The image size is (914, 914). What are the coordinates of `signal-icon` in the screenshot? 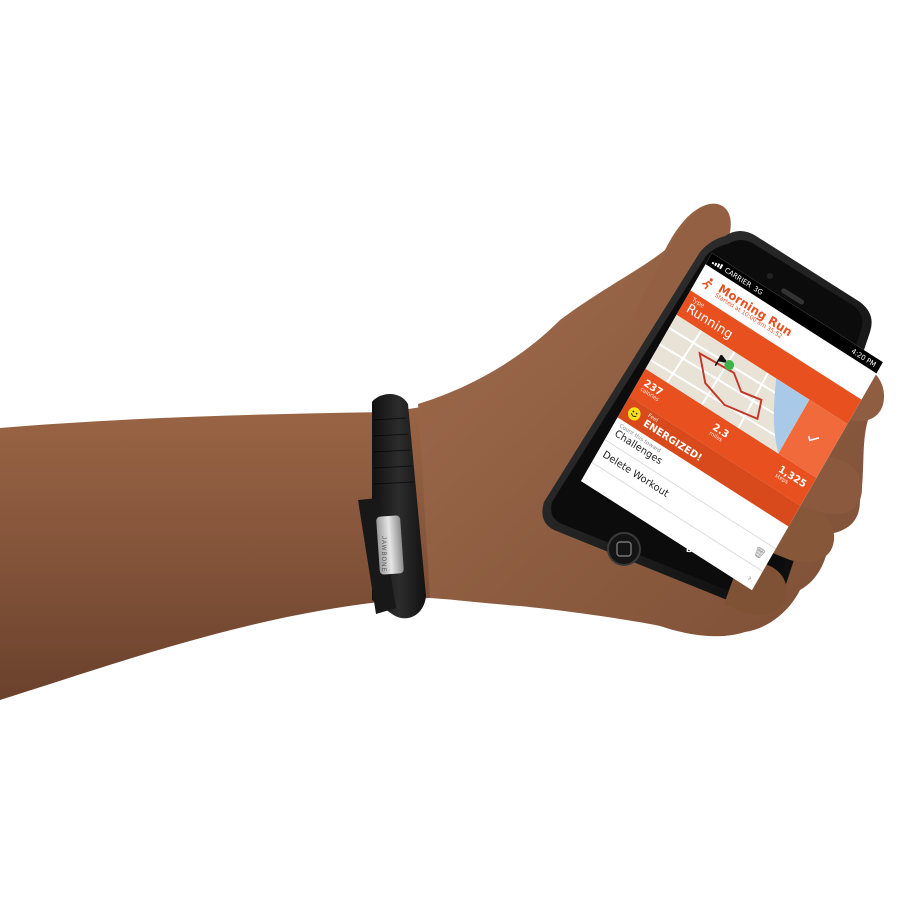 It's located at (717, 264).